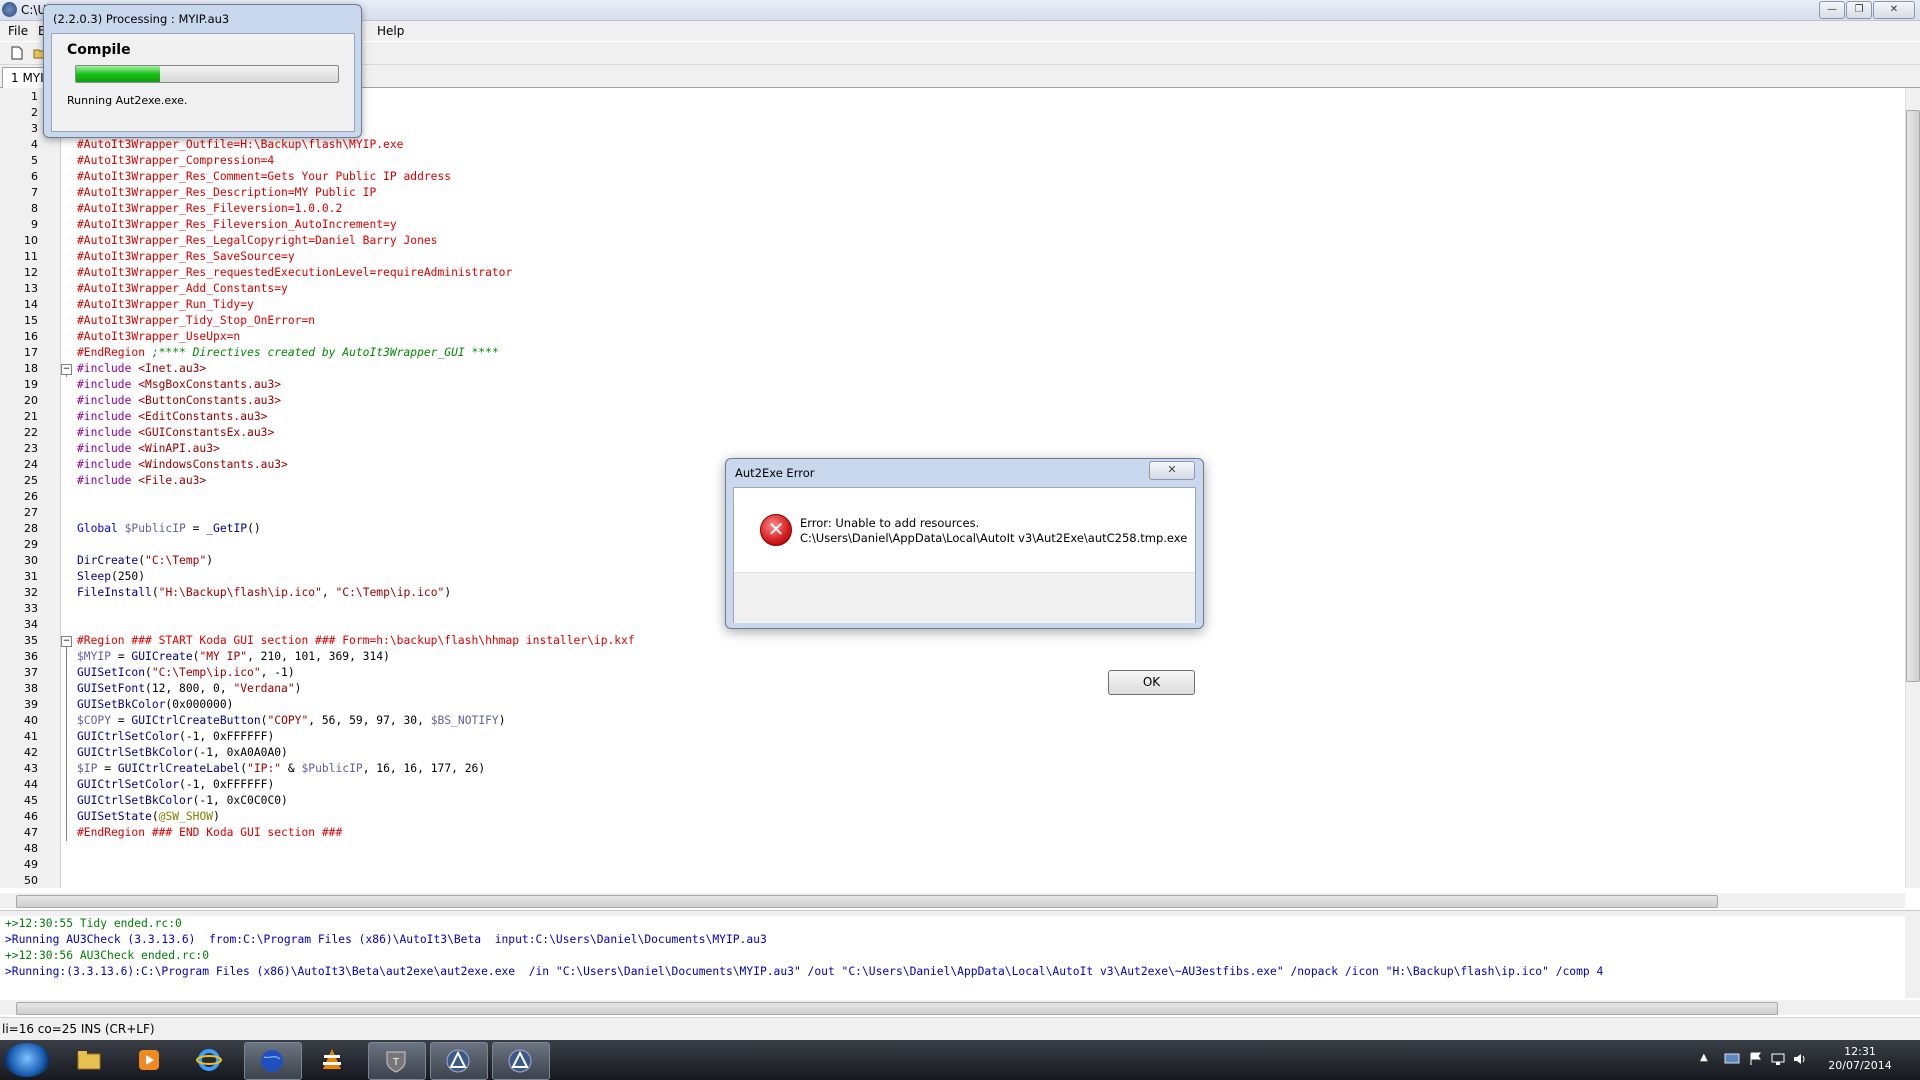  I want to click on line-number: 39, so click(31, 704).